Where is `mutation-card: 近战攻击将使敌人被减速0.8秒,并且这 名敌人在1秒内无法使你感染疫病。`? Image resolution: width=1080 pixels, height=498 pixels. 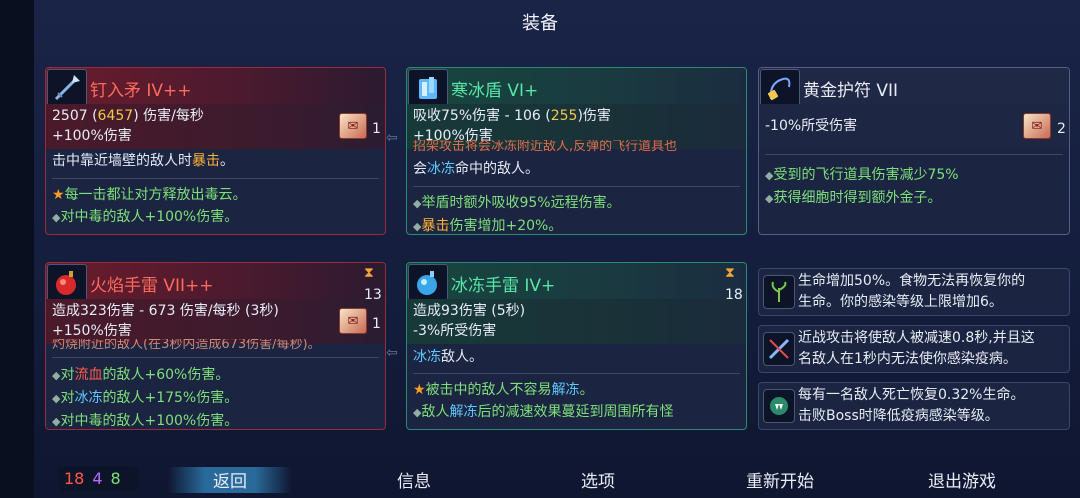 mutation-card: 近战攻击将使敌人被减速0.8秒,并且这 名敌人在1秒内无法使你感染疫病。 is located at coordinates (914, 349).